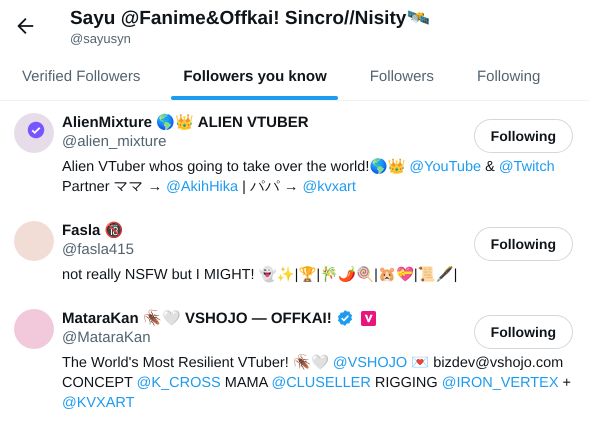 The width and height of the screenshot is (589, 425). I want to click on user-bio: The World's Most Resilient VTuber! 🪳🤍 @VSHOJO 💌 bizdev@vshojo.com CONCEPT @K_CROSS MAMA @CLUSELLER RIGGING @IRON_VERTEX + @KVXART, so click(317, 383).